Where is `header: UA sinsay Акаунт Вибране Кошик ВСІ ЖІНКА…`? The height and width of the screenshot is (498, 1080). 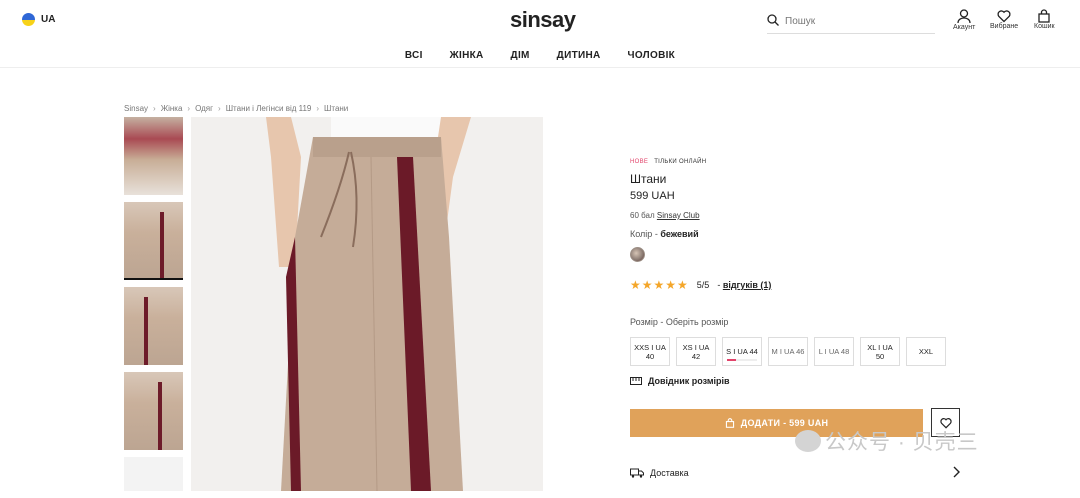 header: UA sinsay Акаунт Вибране Кошик ВСІ ЖІНКА… is located at coordinates (540, 34).